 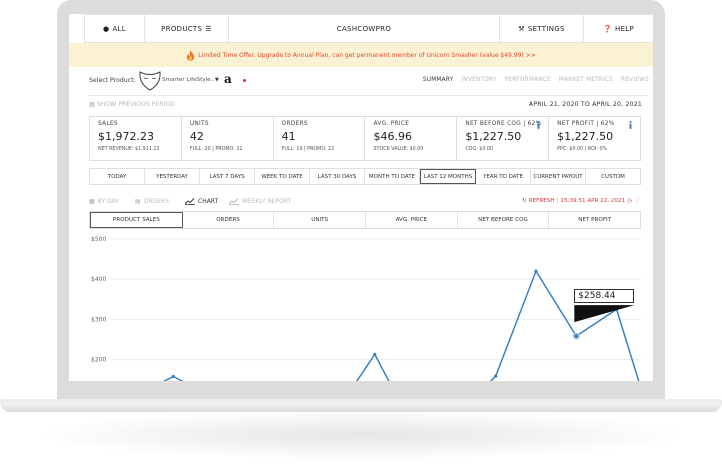 I want to click on card-sub: FULL: 20 | PROMO: 22, so click(x=216, y=149).